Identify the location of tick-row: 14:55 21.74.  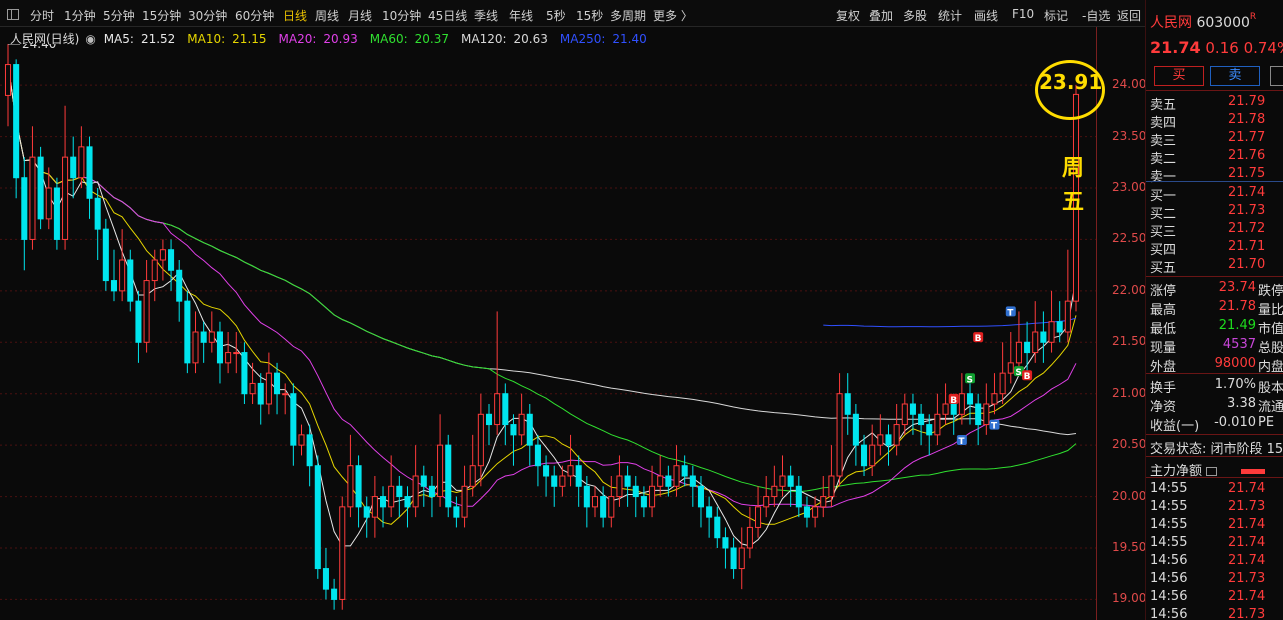
(1207, 542).